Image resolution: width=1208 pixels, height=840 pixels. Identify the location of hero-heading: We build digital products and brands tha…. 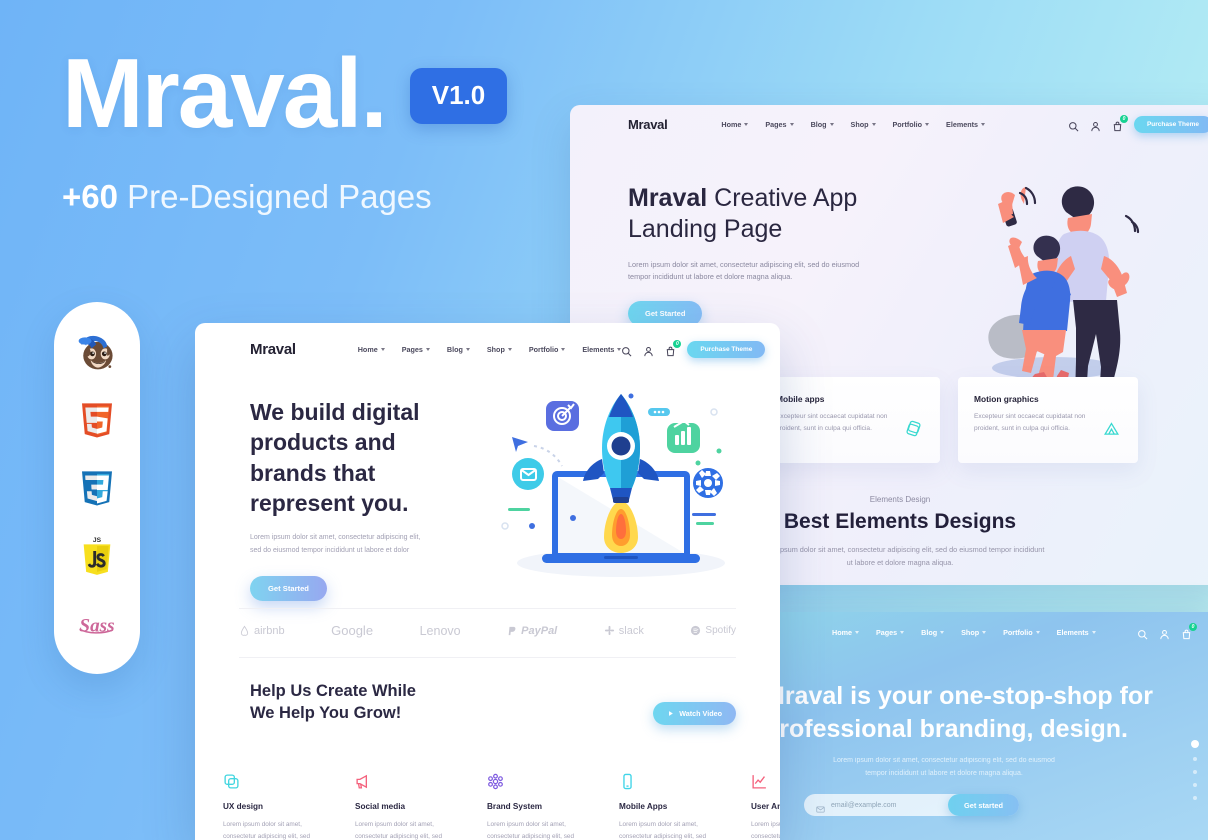
(335, 458).